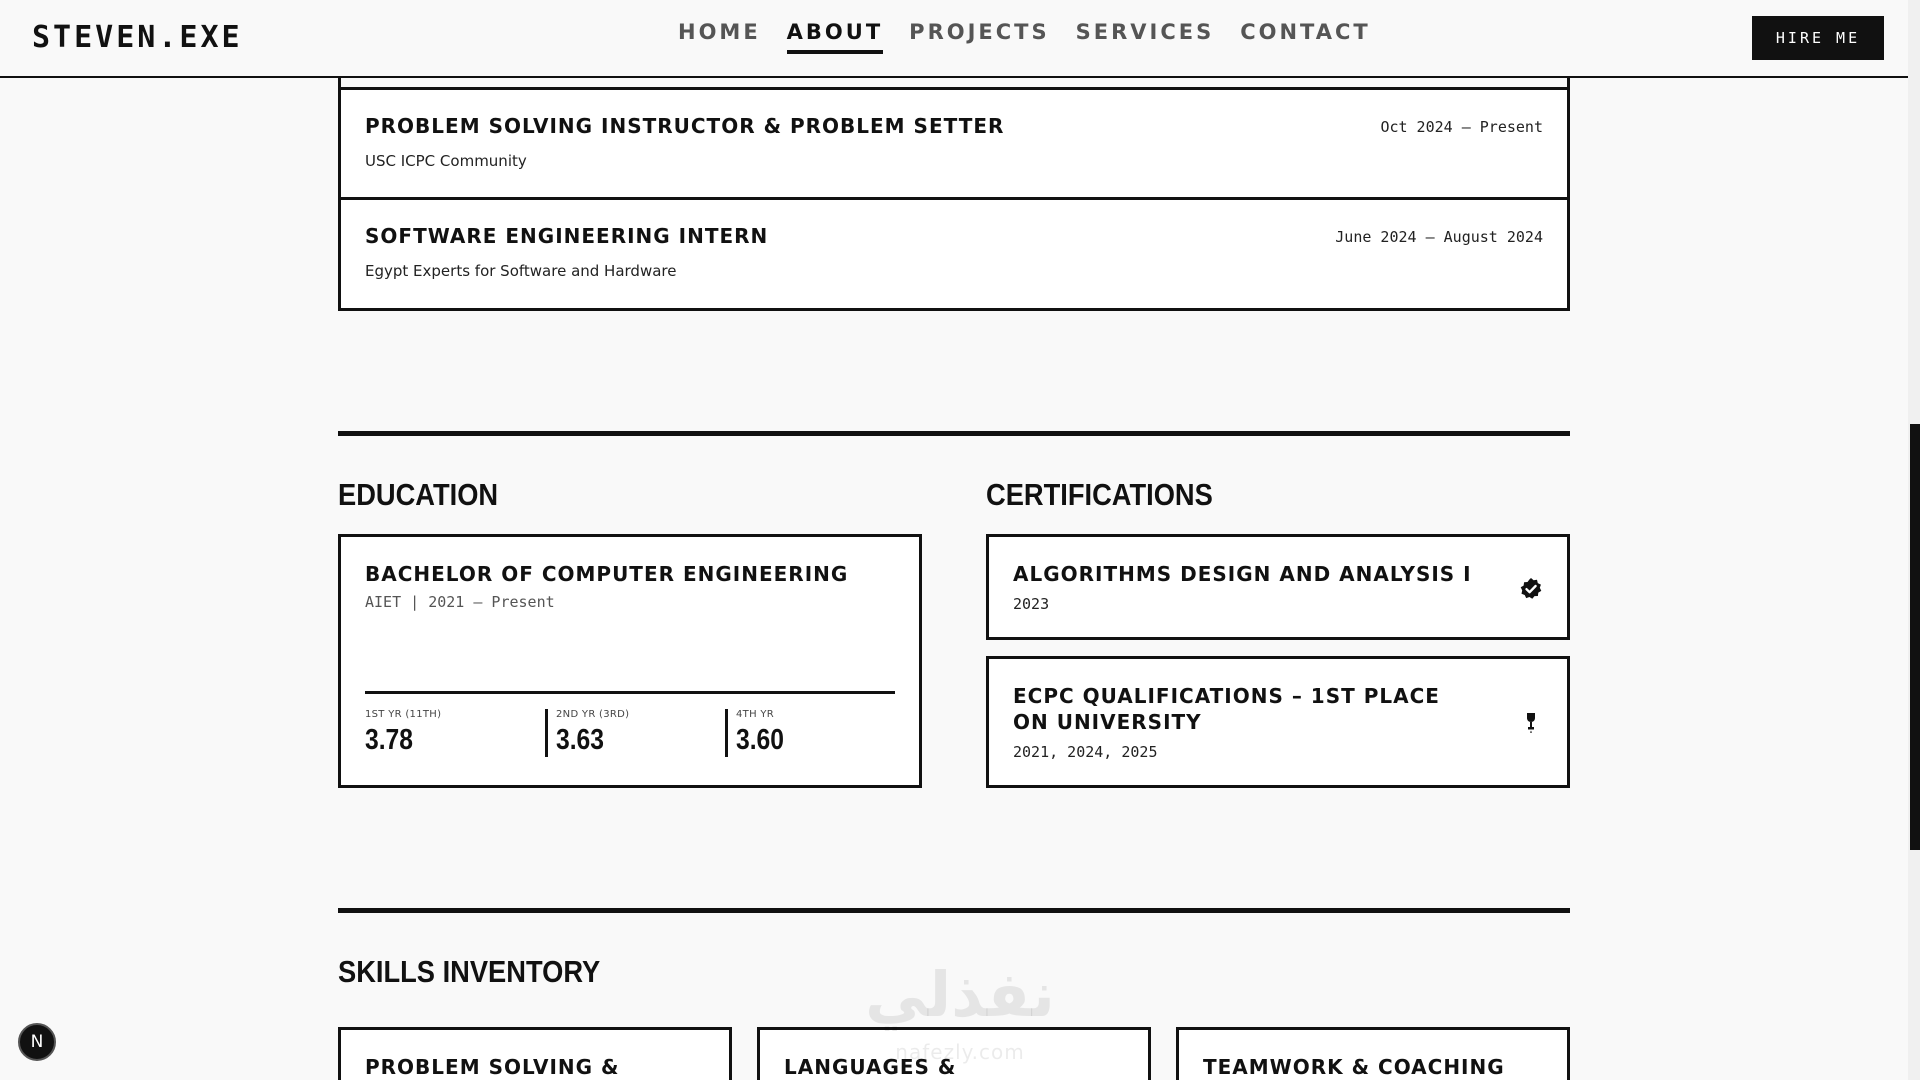 The height and width of the screenshot is (1080, 1920). I want to click on gpa-label: 4TH YR, so click(755, 714).